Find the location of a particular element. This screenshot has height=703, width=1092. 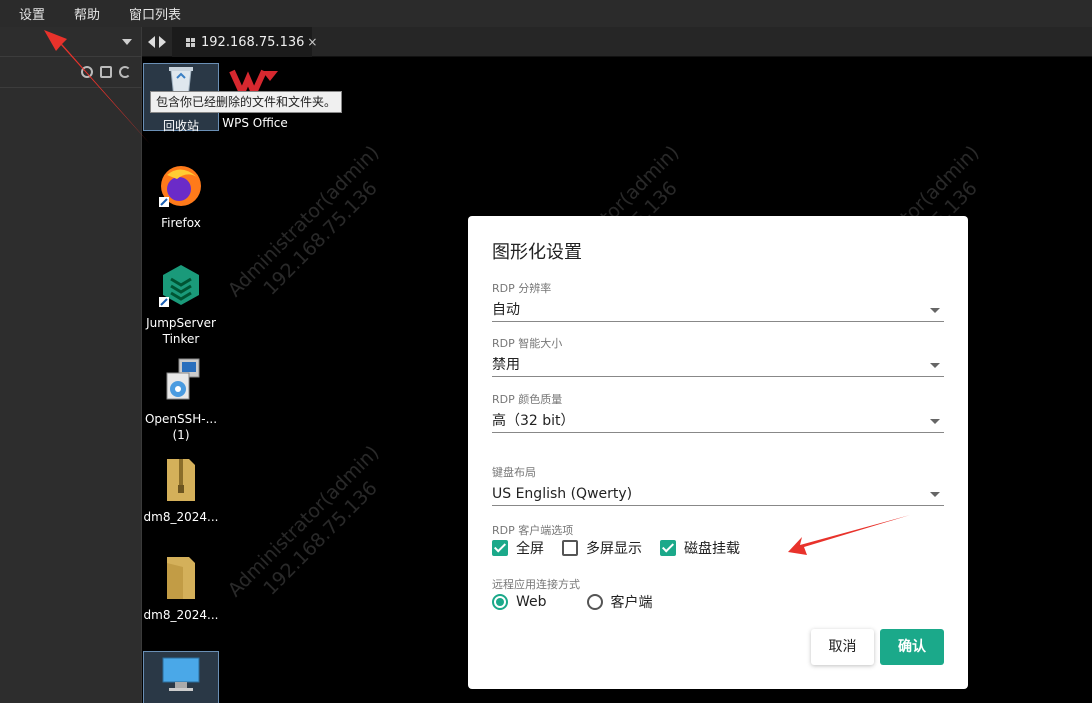

refresh-icon is located at coordinates (125, 72).